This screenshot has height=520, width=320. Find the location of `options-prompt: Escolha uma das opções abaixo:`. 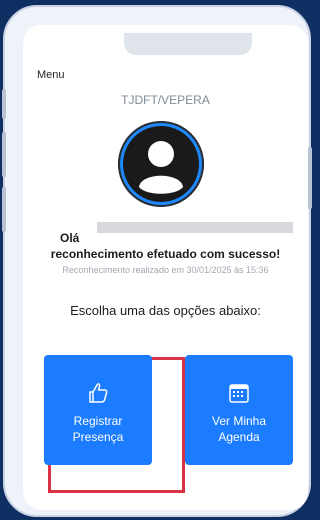

options-prompt: Escolha uma das opções abaixo: is located at coordinates (165, 310).